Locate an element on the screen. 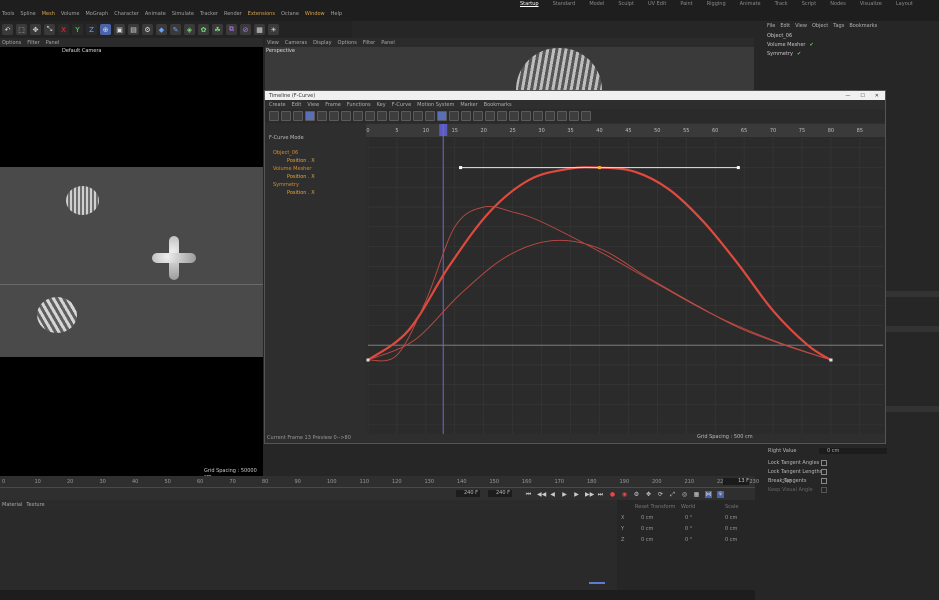  layout-tab-script: Script is located at coordinates (809, 5).